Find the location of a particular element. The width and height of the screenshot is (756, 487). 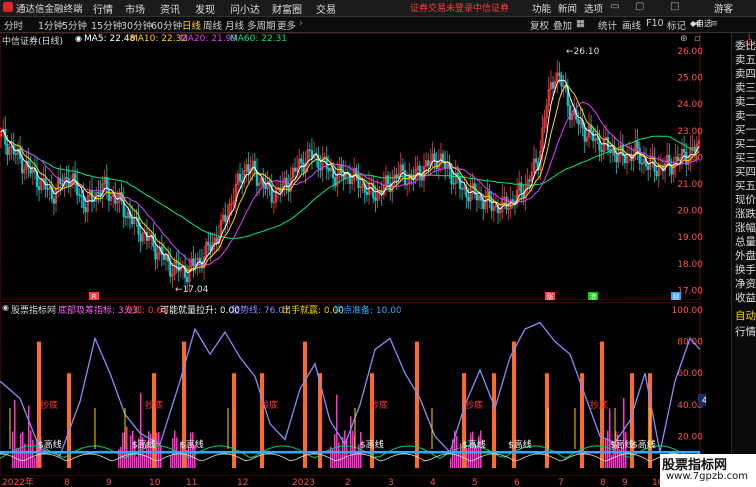

tab-timeframe: 1分钟 is located at coordinates (50, 25).